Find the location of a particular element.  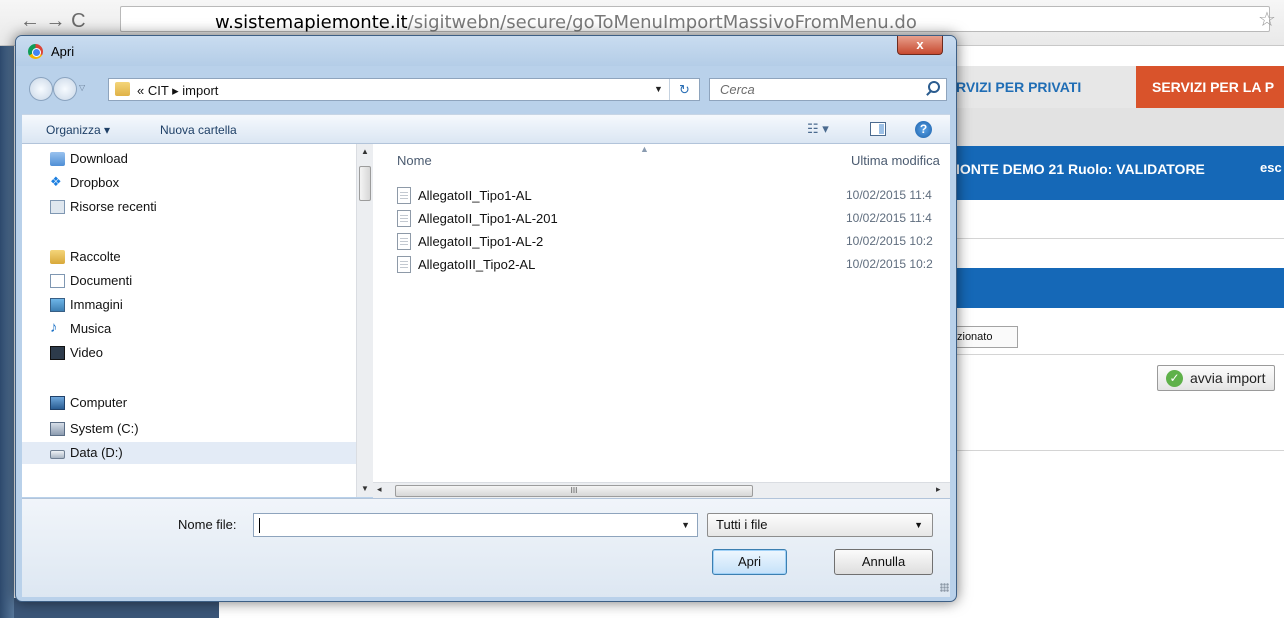

folder-icon is located at coordinates (122, 89).